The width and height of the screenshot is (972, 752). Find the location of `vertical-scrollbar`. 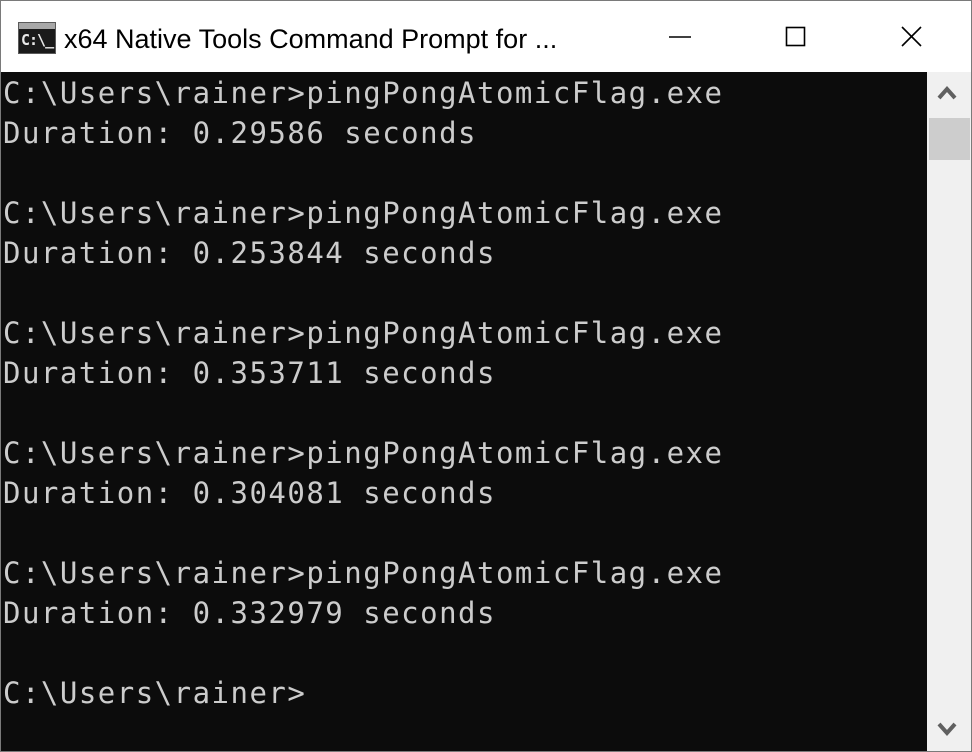

vertical-scrollbar is located at coordinates (949, 411).